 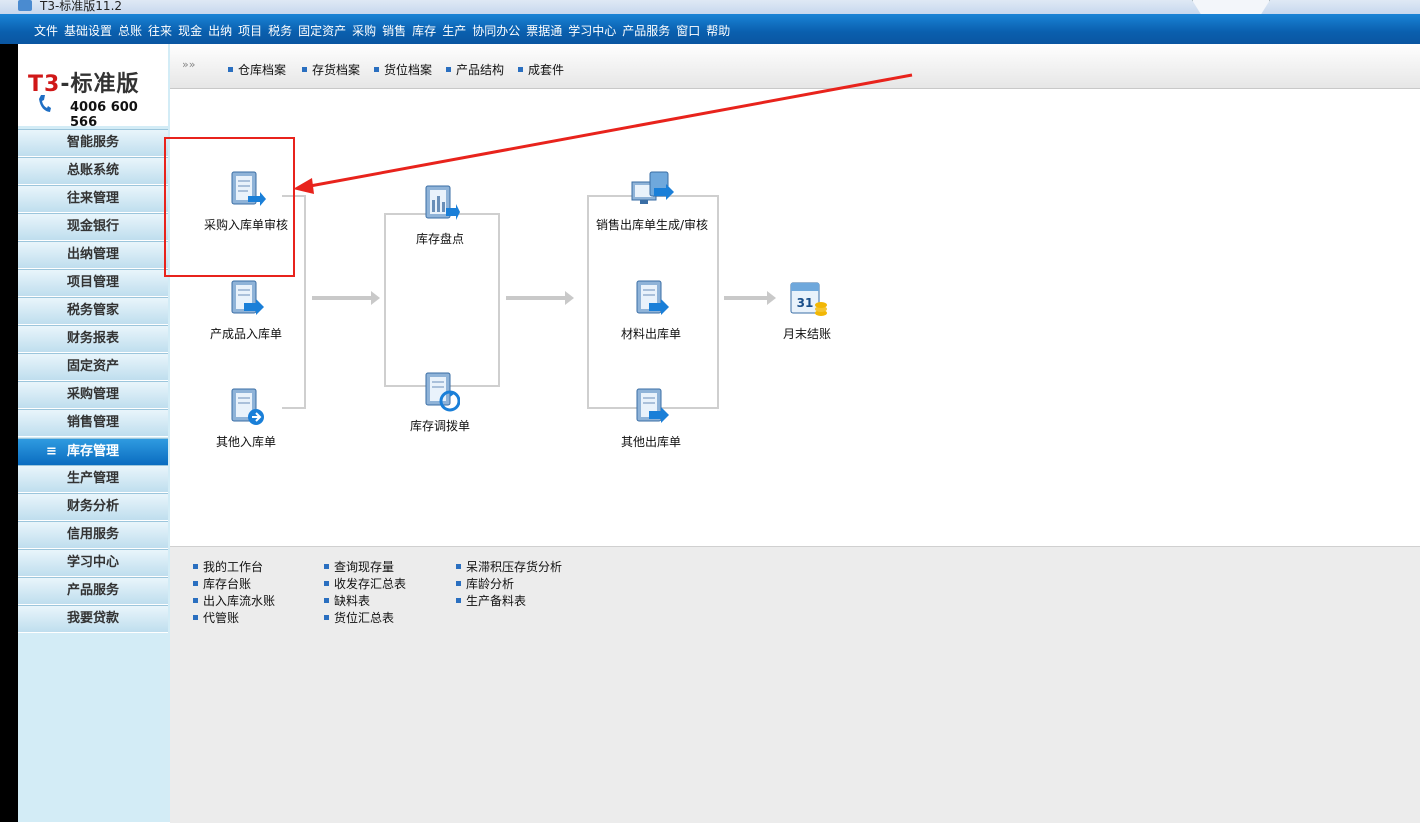 What do you see at coordinates (365, 583) in the screenshot?
I see `report-inout-summary: 收发存汇总表` at bounding box center [365, 583].